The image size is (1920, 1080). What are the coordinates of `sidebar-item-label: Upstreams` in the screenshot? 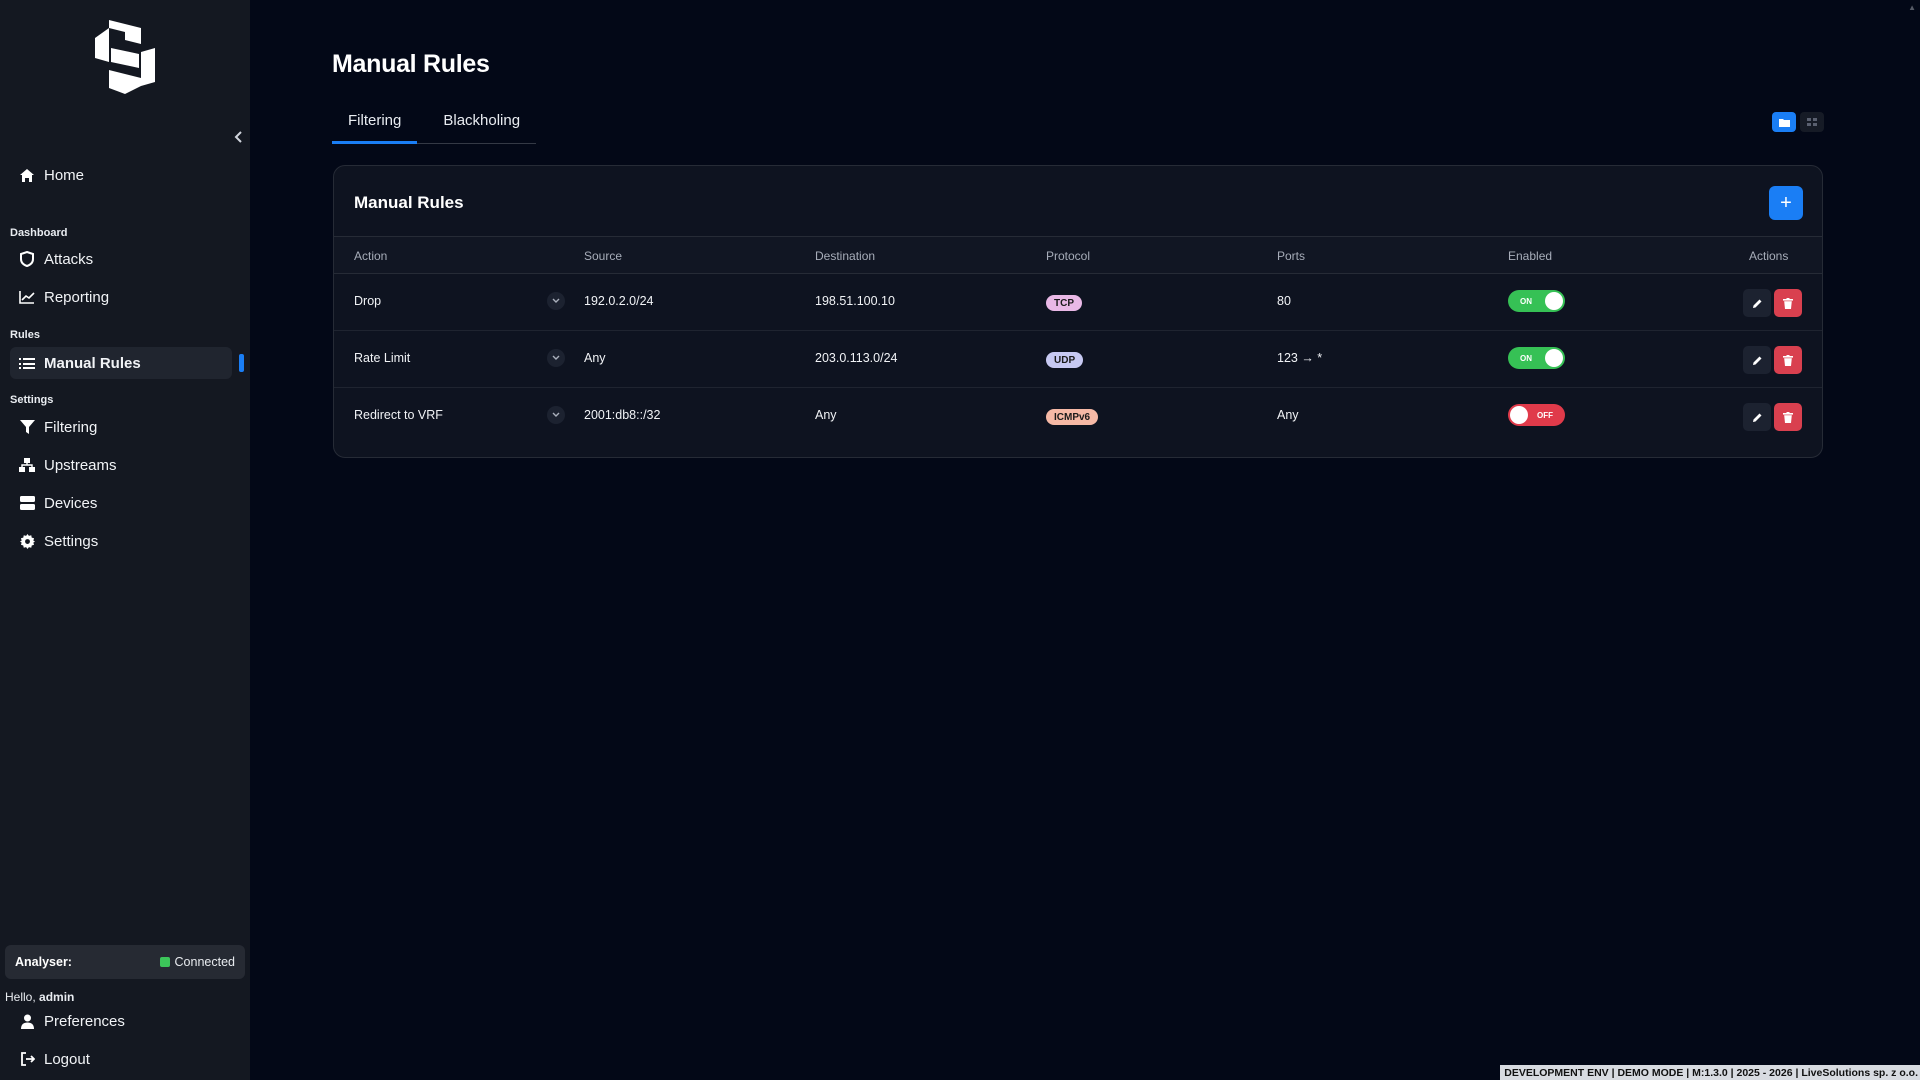 It's located at (80, 465).